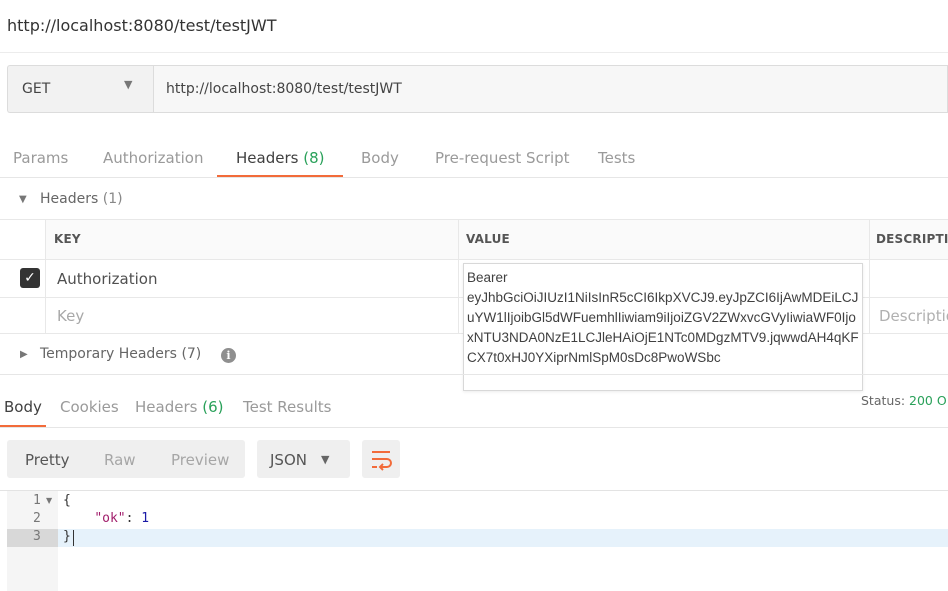  What do you see at coordinates (380, 158) in the screenshot?
I see `tab-body: Body` at bounding box center [380, 158].